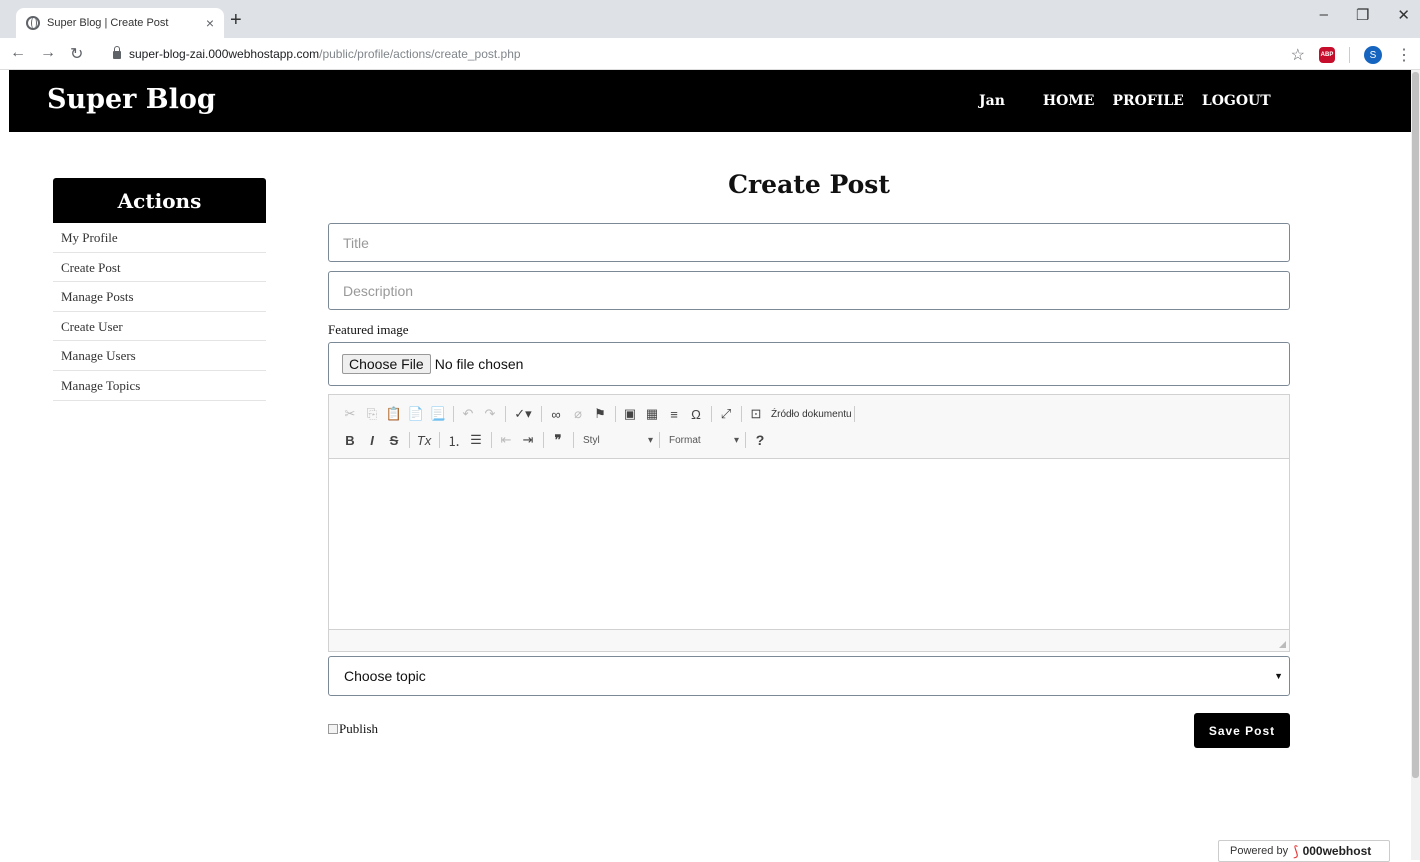  I want to click on profile-avatar-icon: S, so click(1373, 55).